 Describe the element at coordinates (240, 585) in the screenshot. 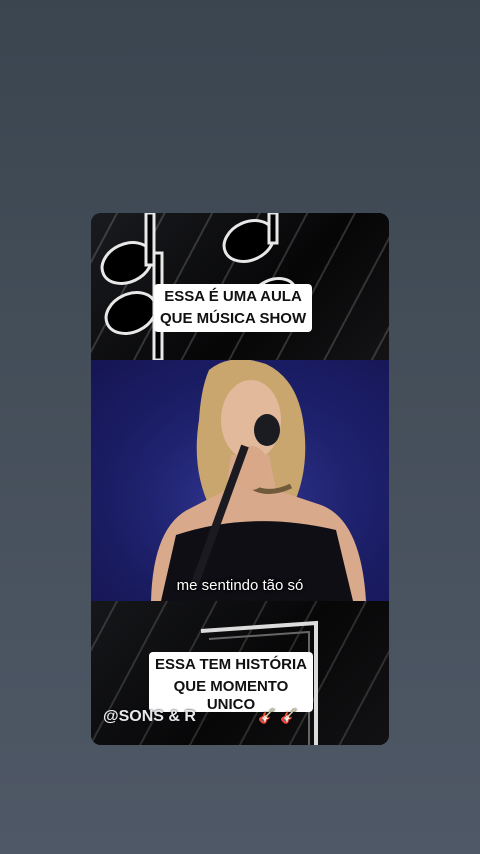

I see `video-subtitle: me sentindo tão só` at that location.